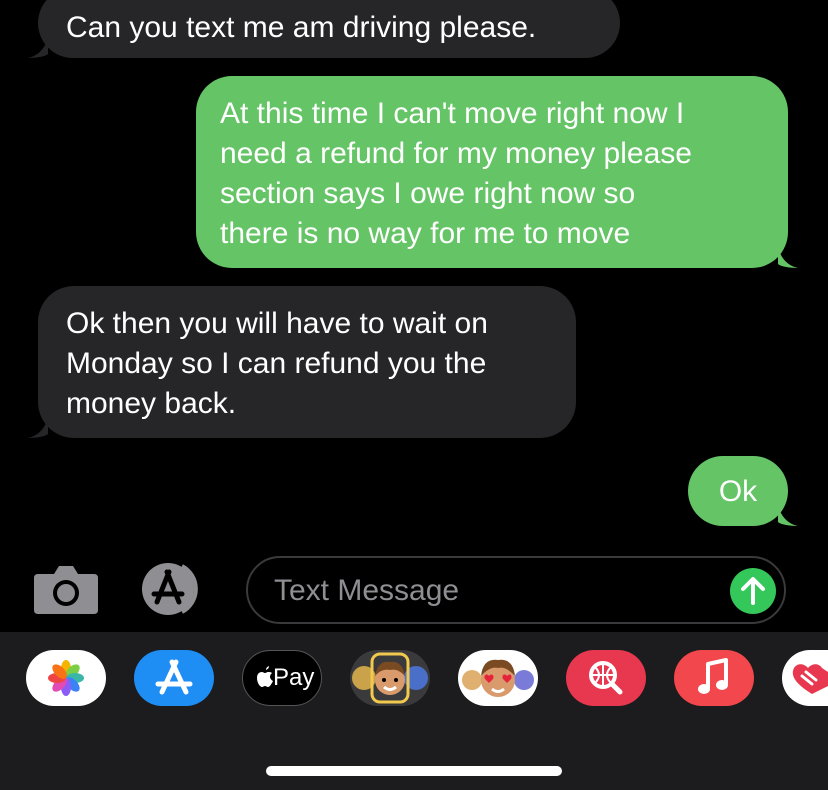  What do you see at coordinates (367, 590) in the screenshot?
I see `message-input-placeholder: Text Message` at bounding box center [367, 590].